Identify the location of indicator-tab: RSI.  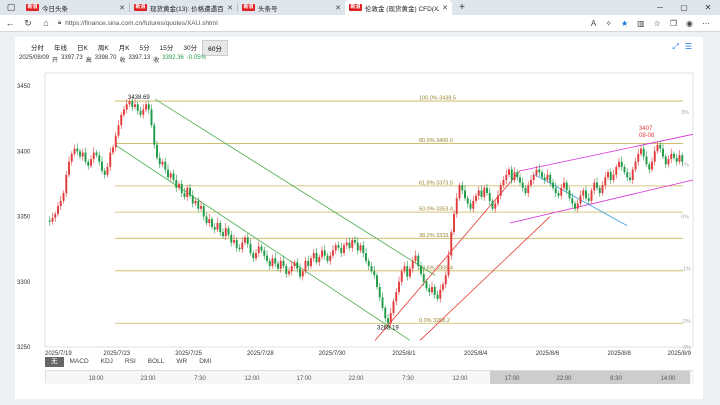
(130, 362).